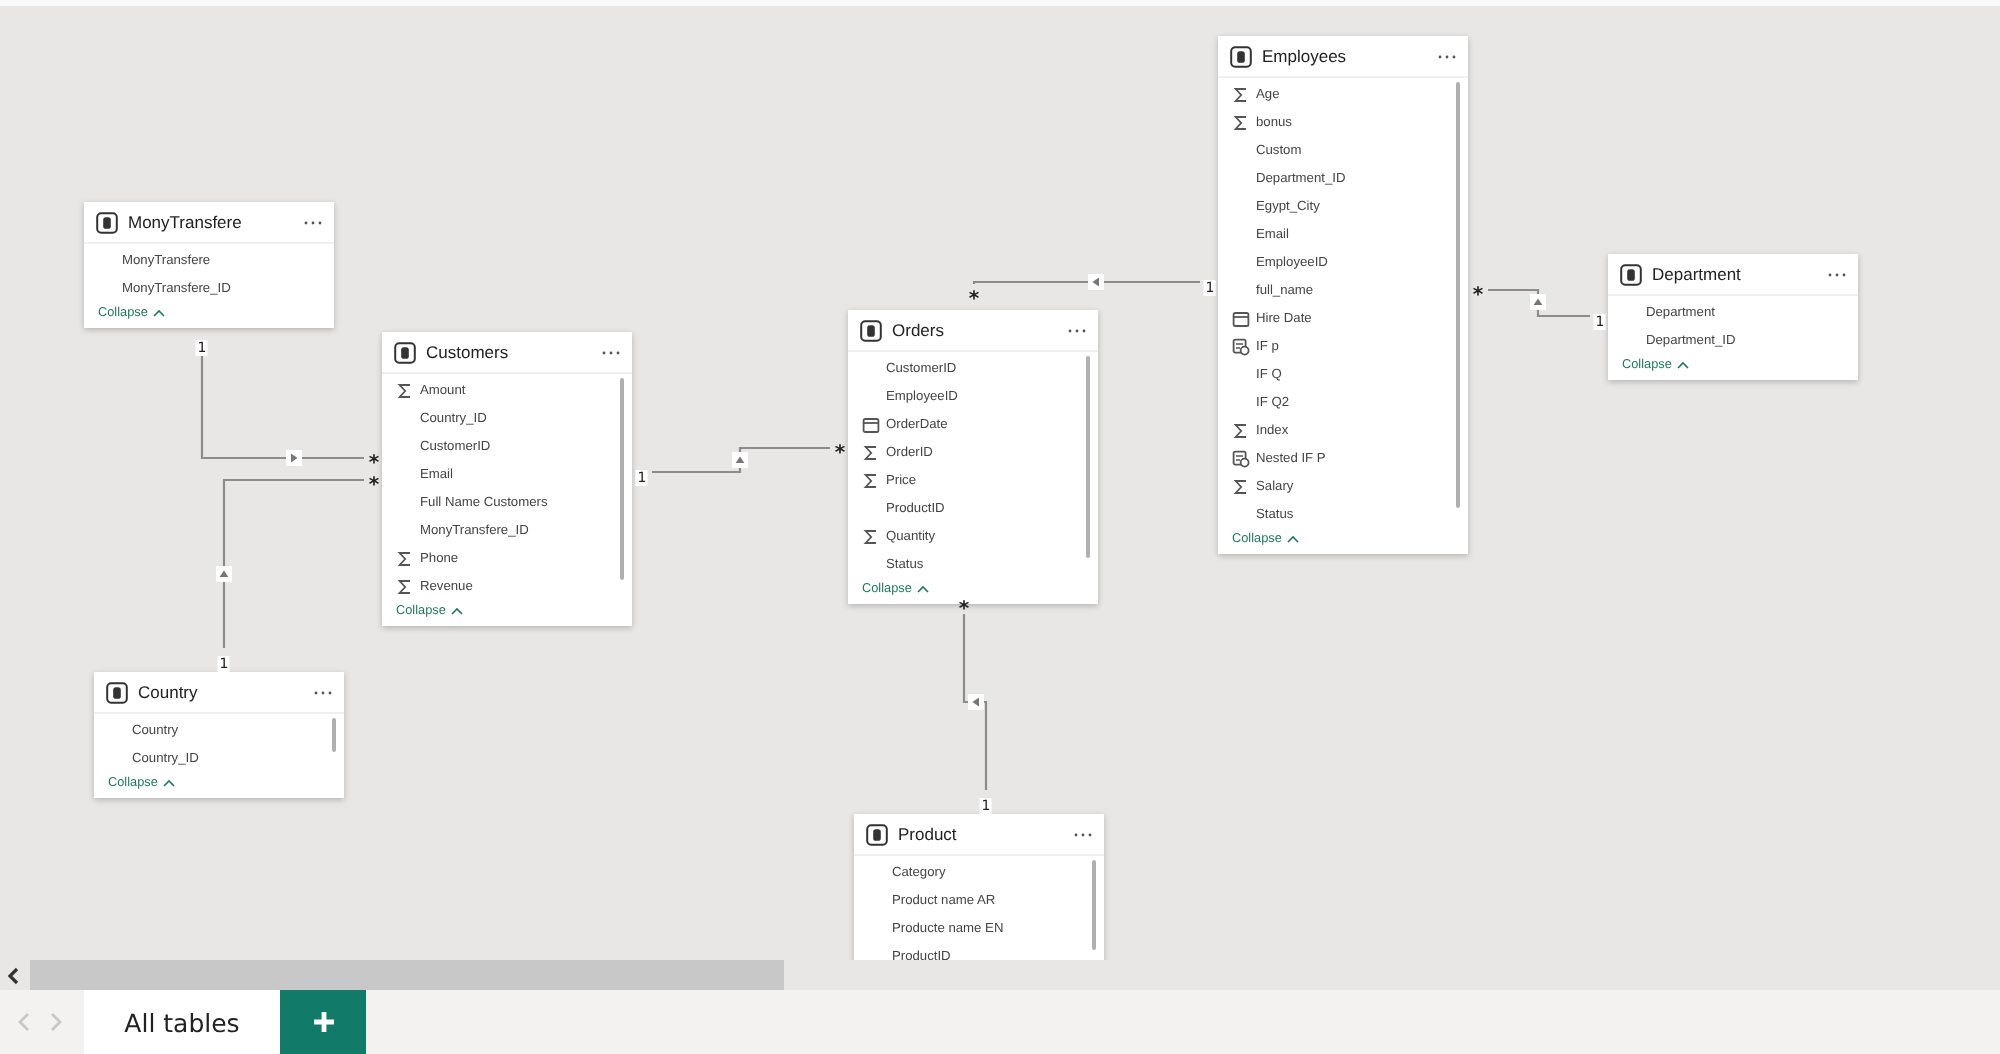 The image size is (2000, 1054). I want to click on scroll-left-icon, so click(14, 975).